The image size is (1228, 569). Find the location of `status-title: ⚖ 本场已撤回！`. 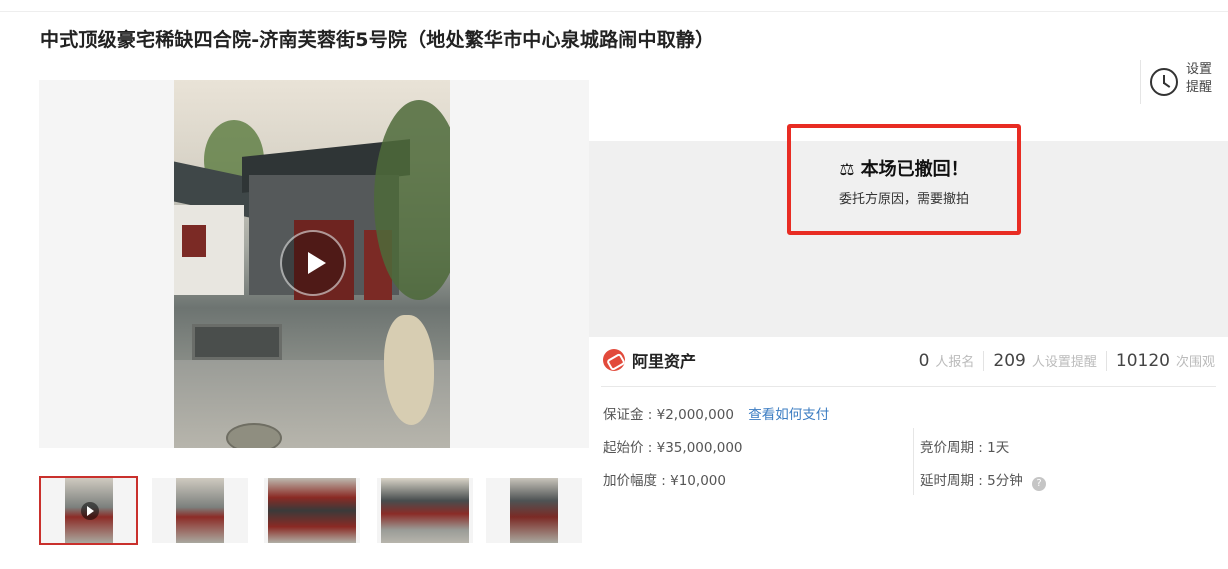

status-title: ⚖ 本场已撤回！ is located at coordinates (904, 169).